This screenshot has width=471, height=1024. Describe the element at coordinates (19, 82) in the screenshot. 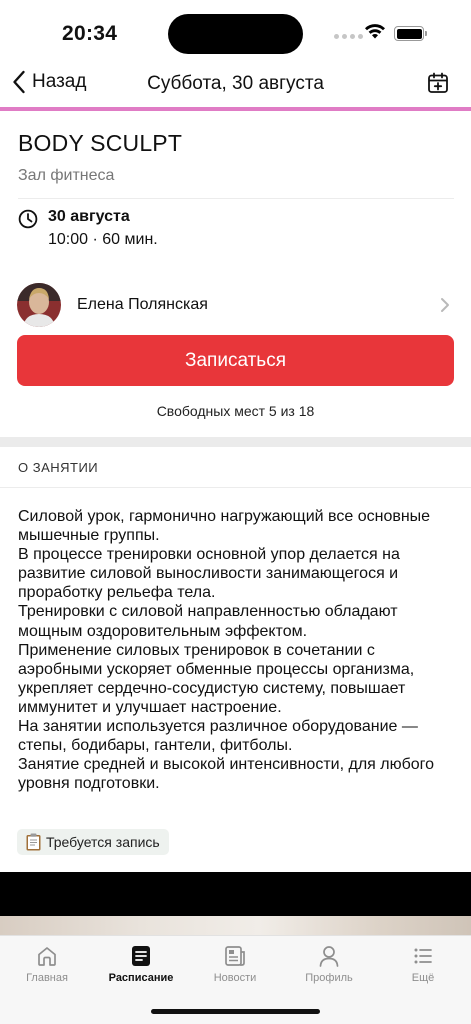

I see `chevron-left-icon` at that location.